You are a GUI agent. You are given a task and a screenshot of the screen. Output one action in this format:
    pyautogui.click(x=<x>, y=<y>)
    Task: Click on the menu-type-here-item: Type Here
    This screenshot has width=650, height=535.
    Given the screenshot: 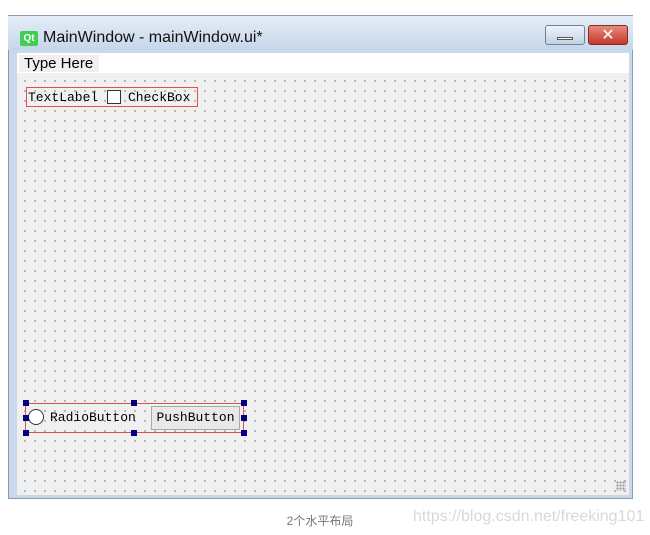 What is the action you would take?
    pyautogui.click(x=59, y=63)
    